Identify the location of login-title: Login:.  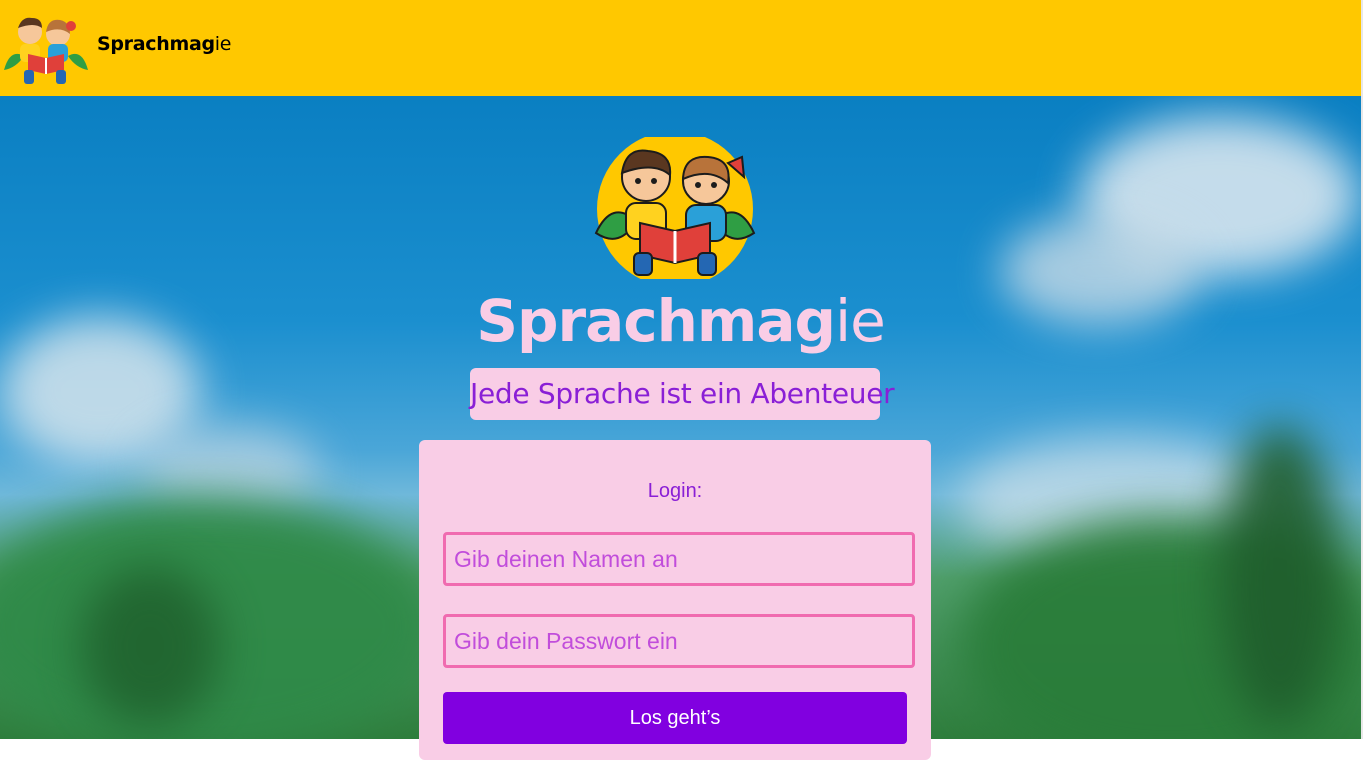
(675, 491).